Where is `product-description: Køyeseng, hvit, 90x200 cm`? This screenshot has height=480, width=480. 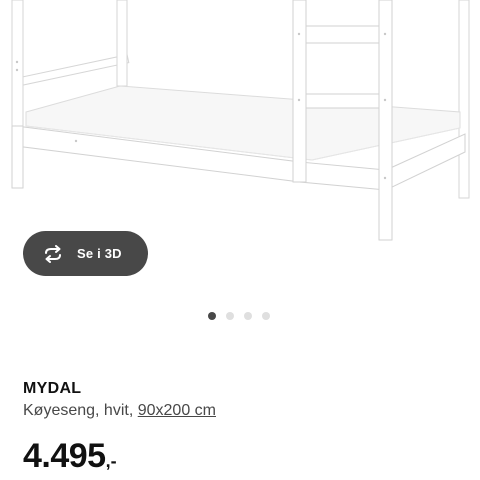
product-description: Køyeseng, hvit, 90x200 cm is located at coordinates (119, 411).